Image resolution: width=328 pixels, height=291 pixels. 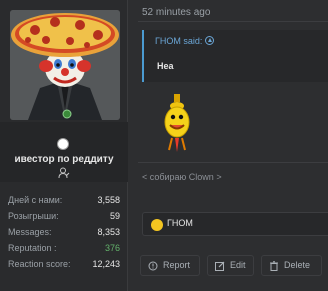 I want to click on trash-icon, so click(x=274, y=266).